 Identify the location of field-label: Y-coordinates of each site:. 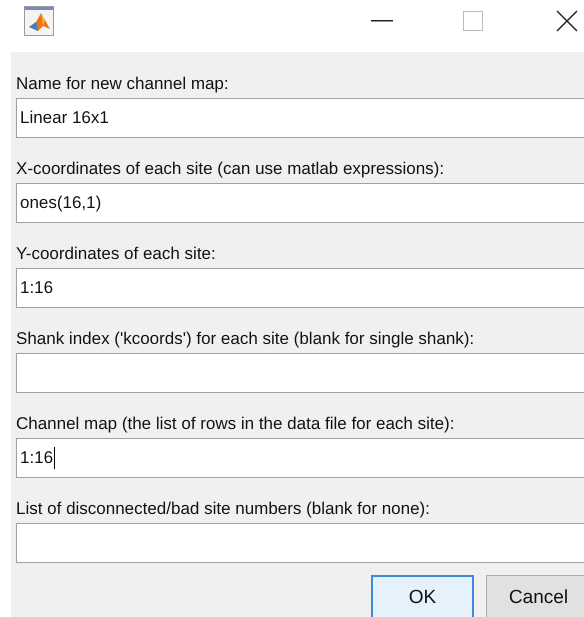
(116, 254).